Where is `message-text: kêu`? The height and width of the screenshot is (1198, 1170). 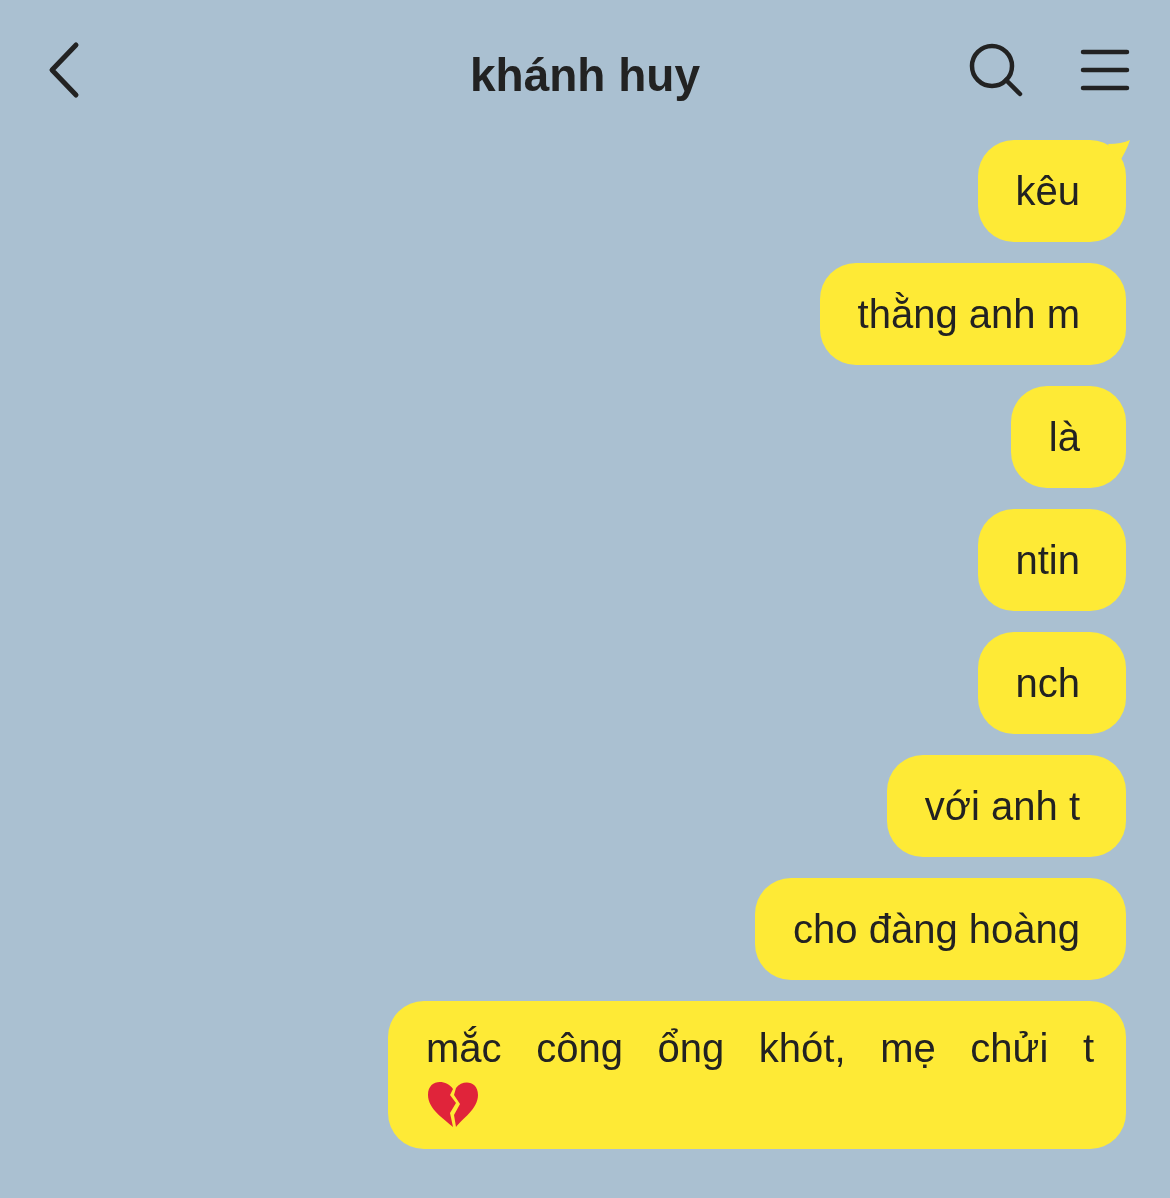
message-text: kêu is located at coordinates (1047, 191).